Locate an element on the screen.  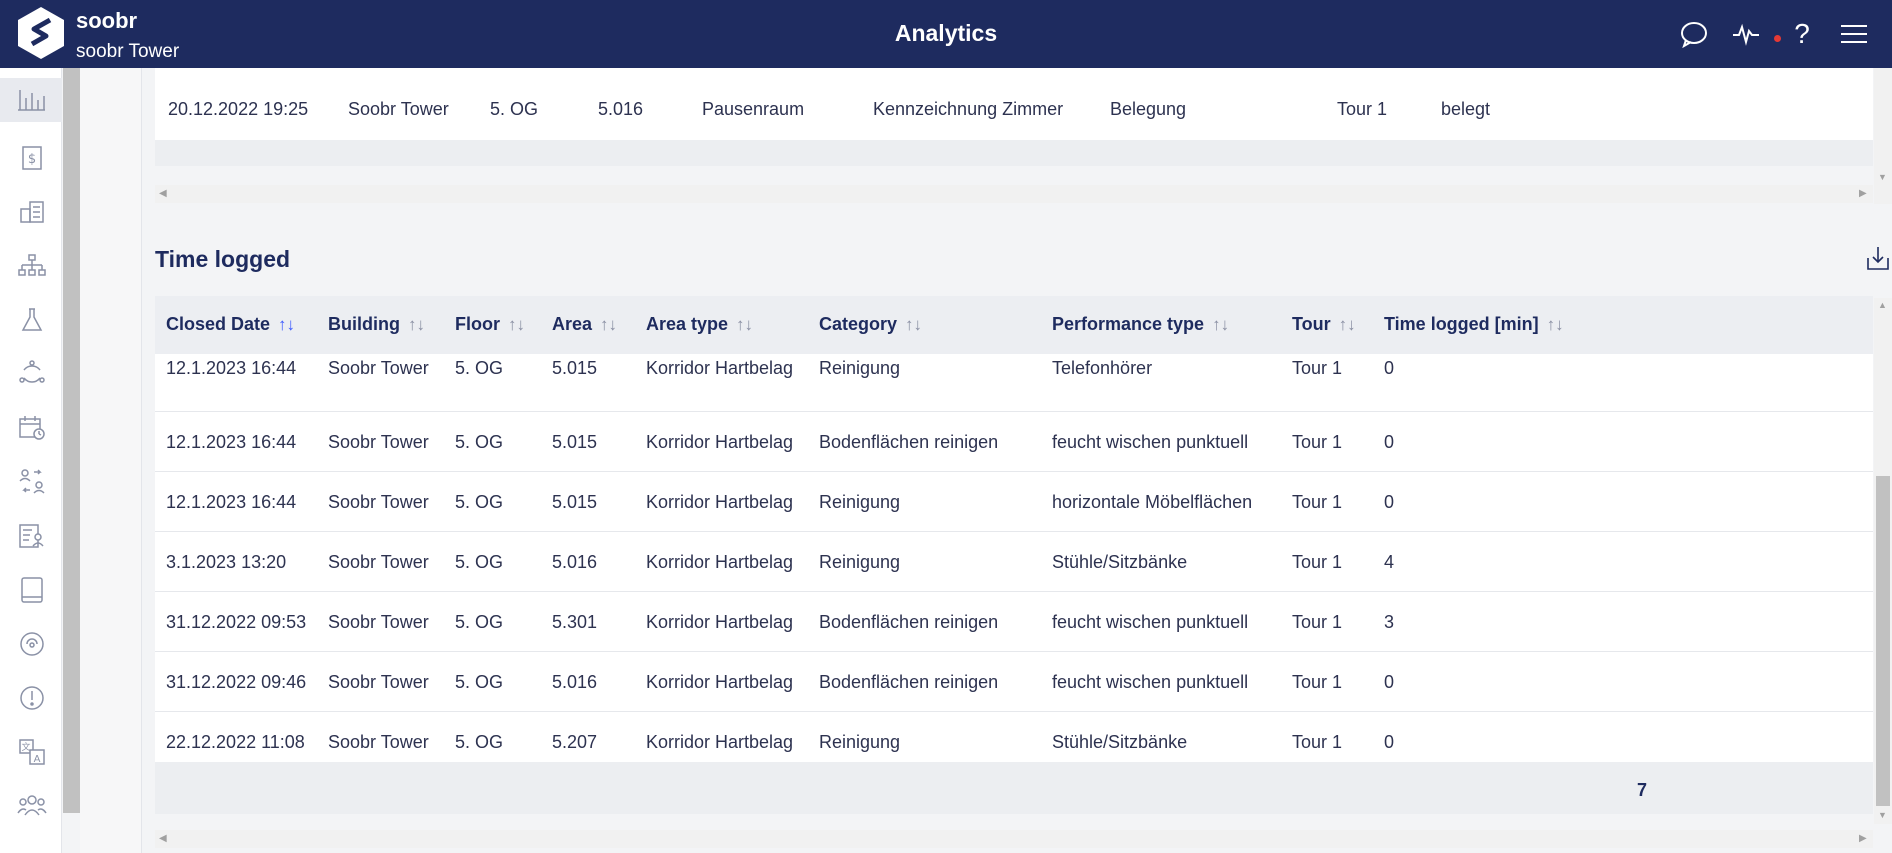
hierarchy-icon is located at coordinates (32, 265).